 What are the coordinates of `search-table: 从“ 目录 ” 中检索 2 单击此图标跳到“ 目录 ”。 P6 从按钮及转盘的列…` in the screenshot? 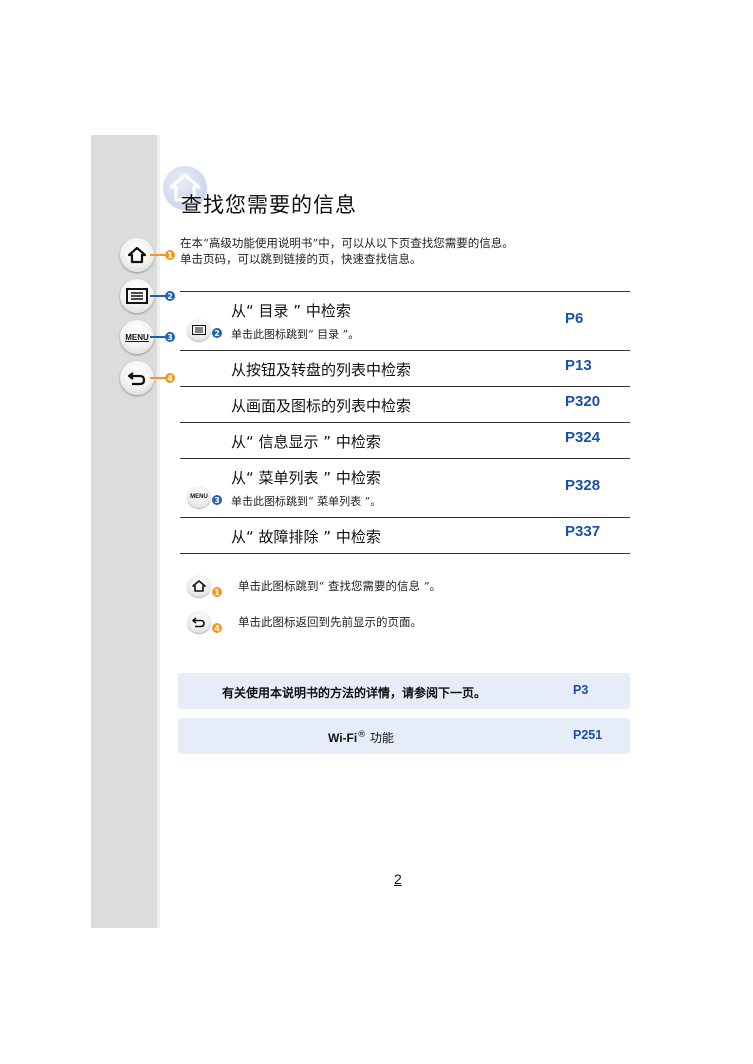 It's located at (405, 422).